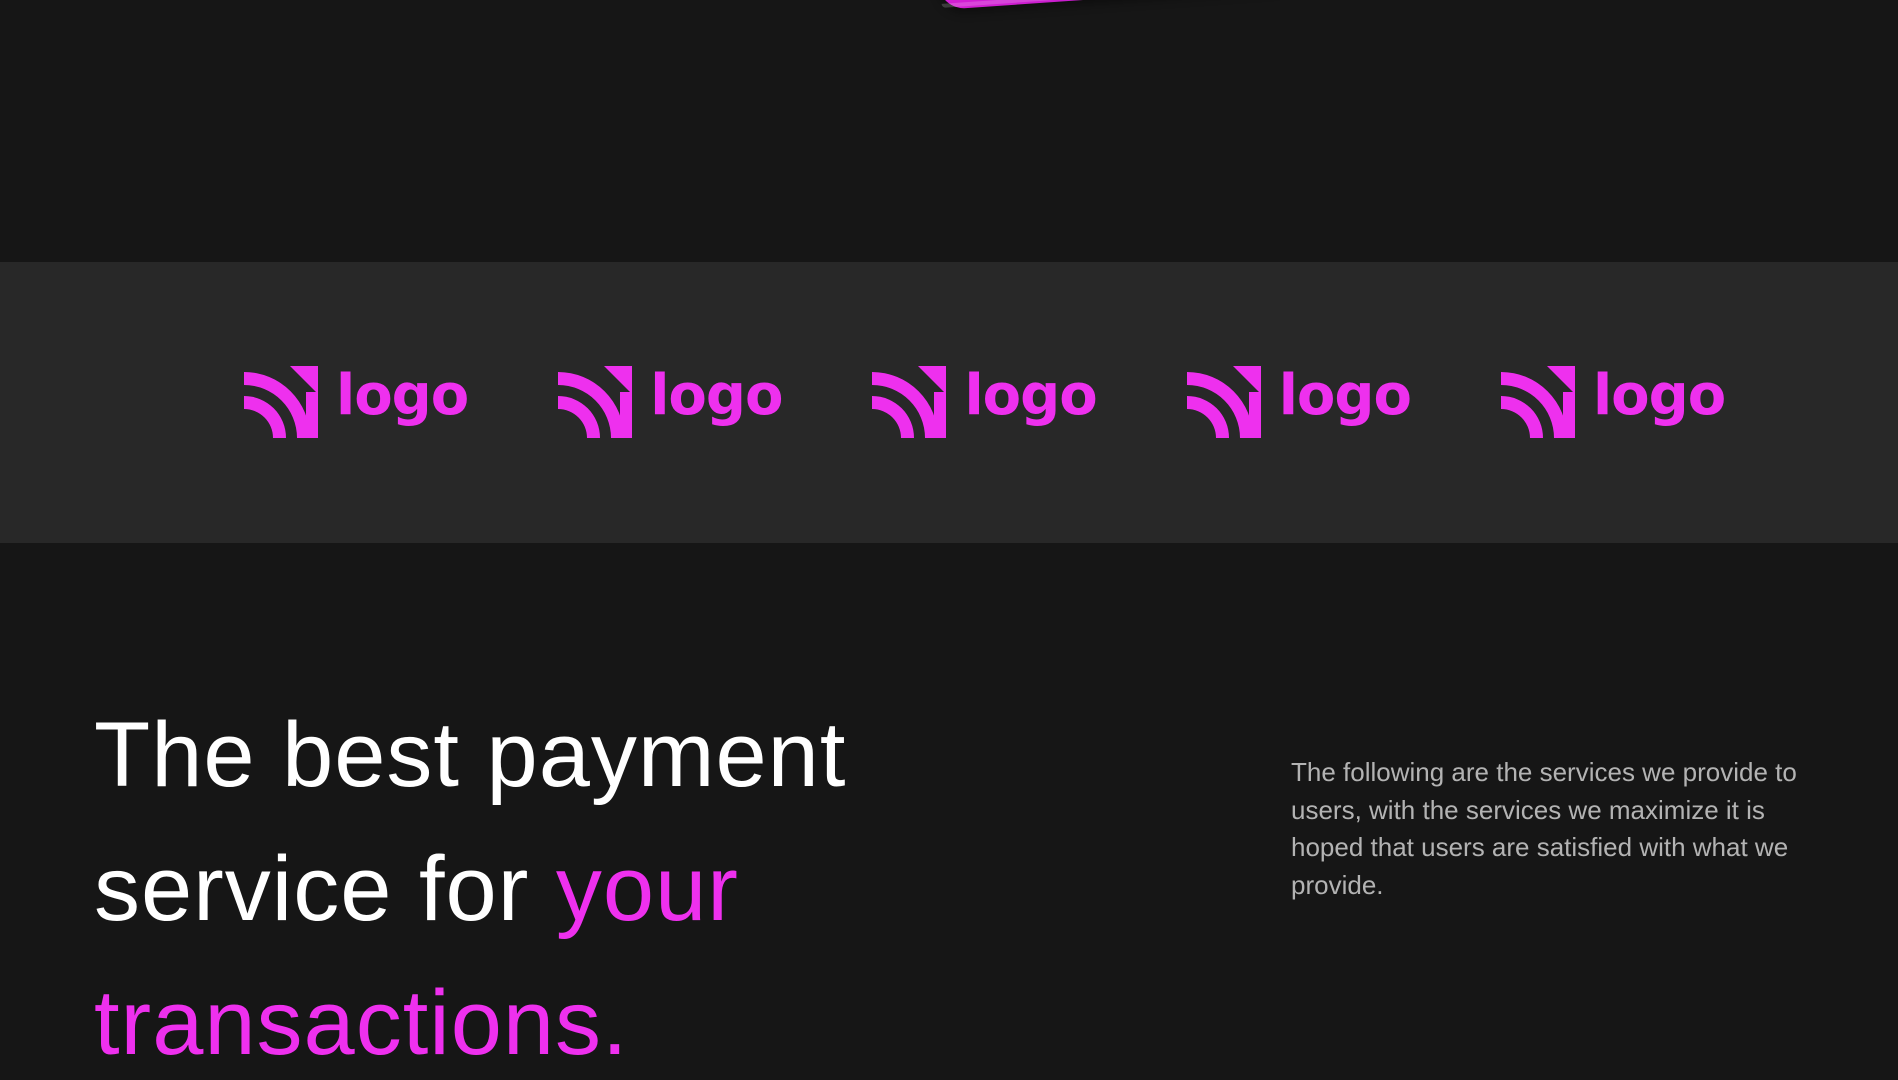 This screenshot has height=1080, width=1898. I want to click on payment-card-edge, so click(1117, 5).